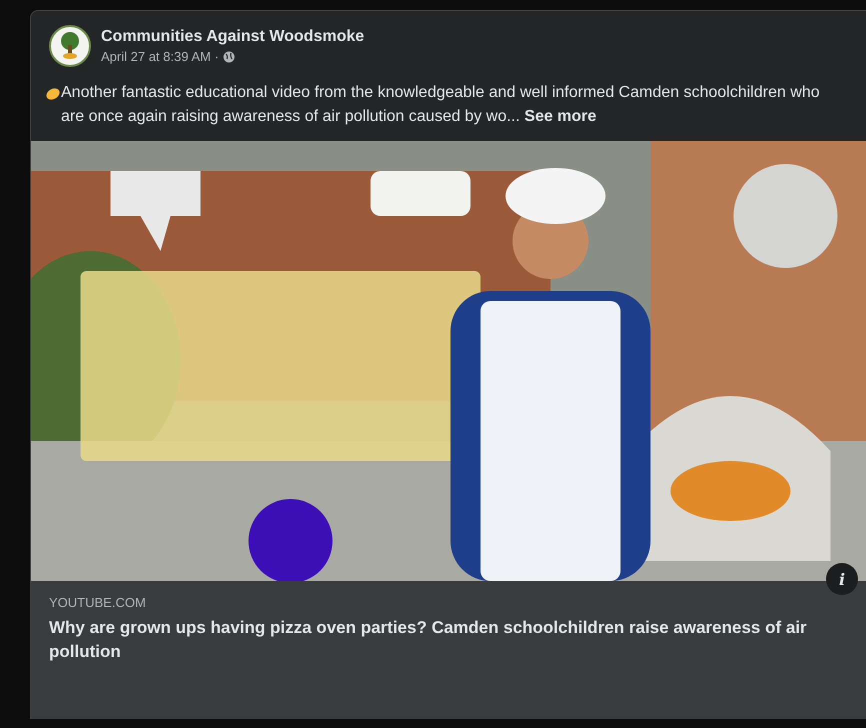  What do you see at coordinates (560, 116) in the screenshot?
I see `see-more-link: See more` at bounding box center [560, 116].